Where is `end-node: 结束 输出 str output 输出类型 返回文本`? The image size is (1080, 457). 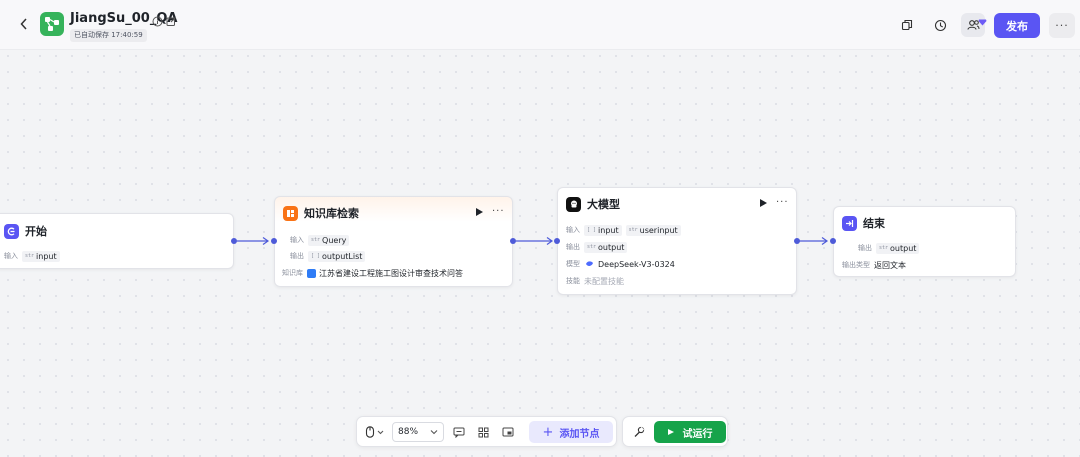 end-node: 结束 输出 str output 输出类型 返回文本 is located at coordinates (924, 241).